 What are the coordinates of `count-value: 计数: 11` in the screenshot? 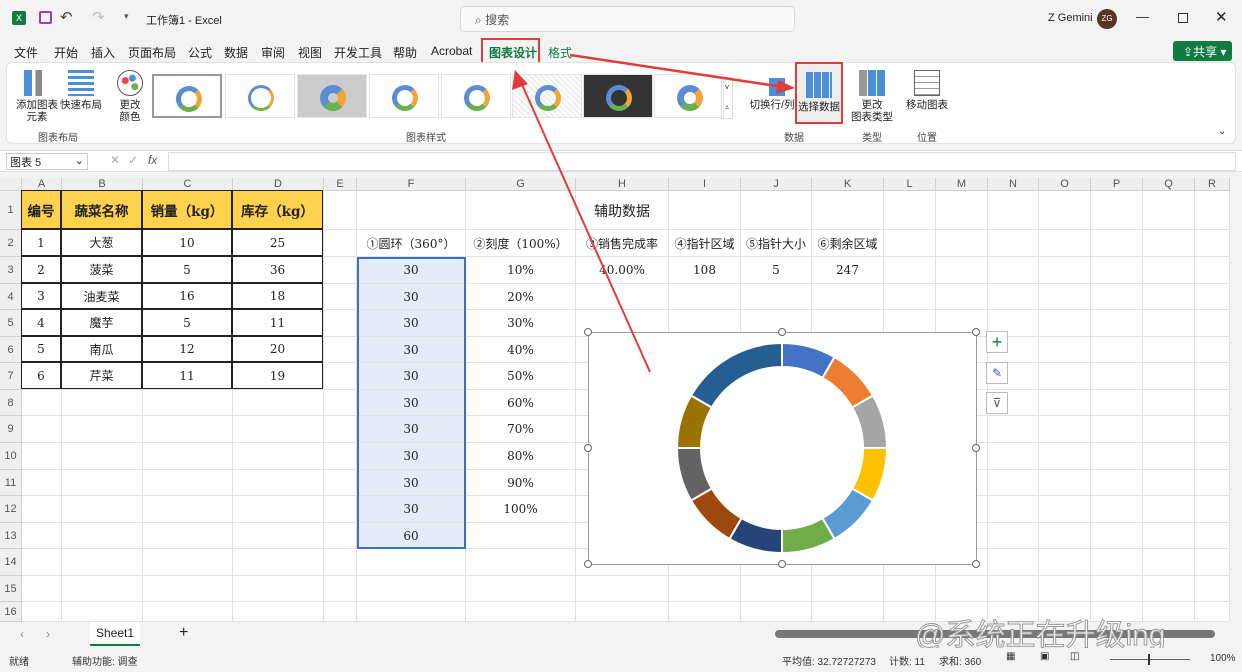 It's located at (907, 662).